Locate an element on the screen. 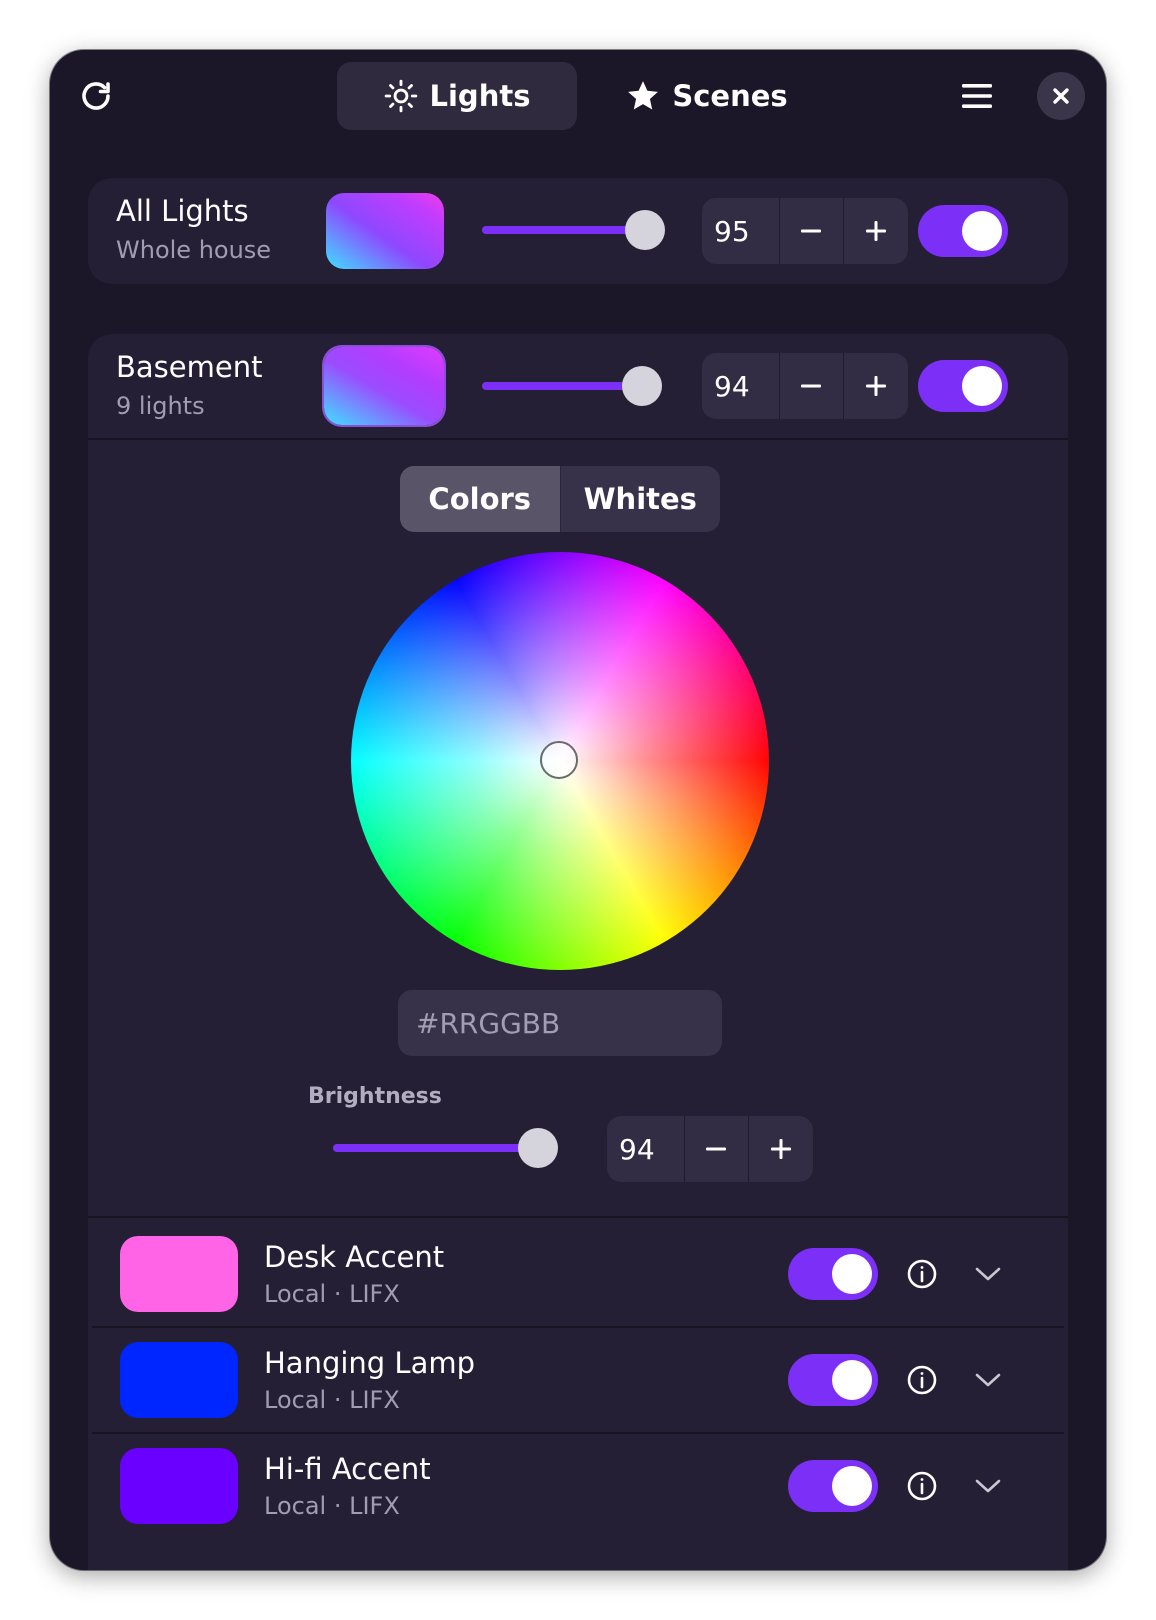  star-icon is located at coordinates (643, 95).